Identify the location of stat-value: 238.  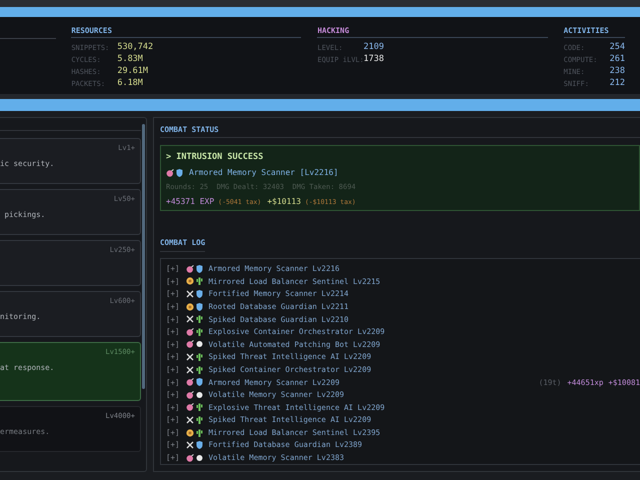
(617, 71).